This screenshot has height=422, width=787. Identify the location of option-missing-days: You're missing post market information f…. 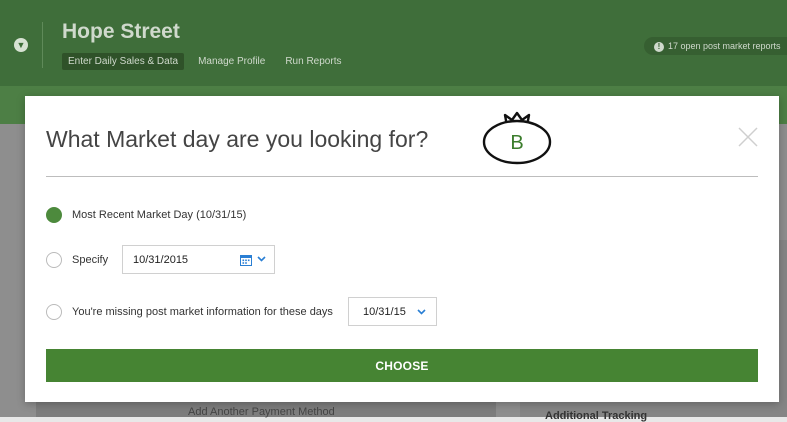
(189, 312).